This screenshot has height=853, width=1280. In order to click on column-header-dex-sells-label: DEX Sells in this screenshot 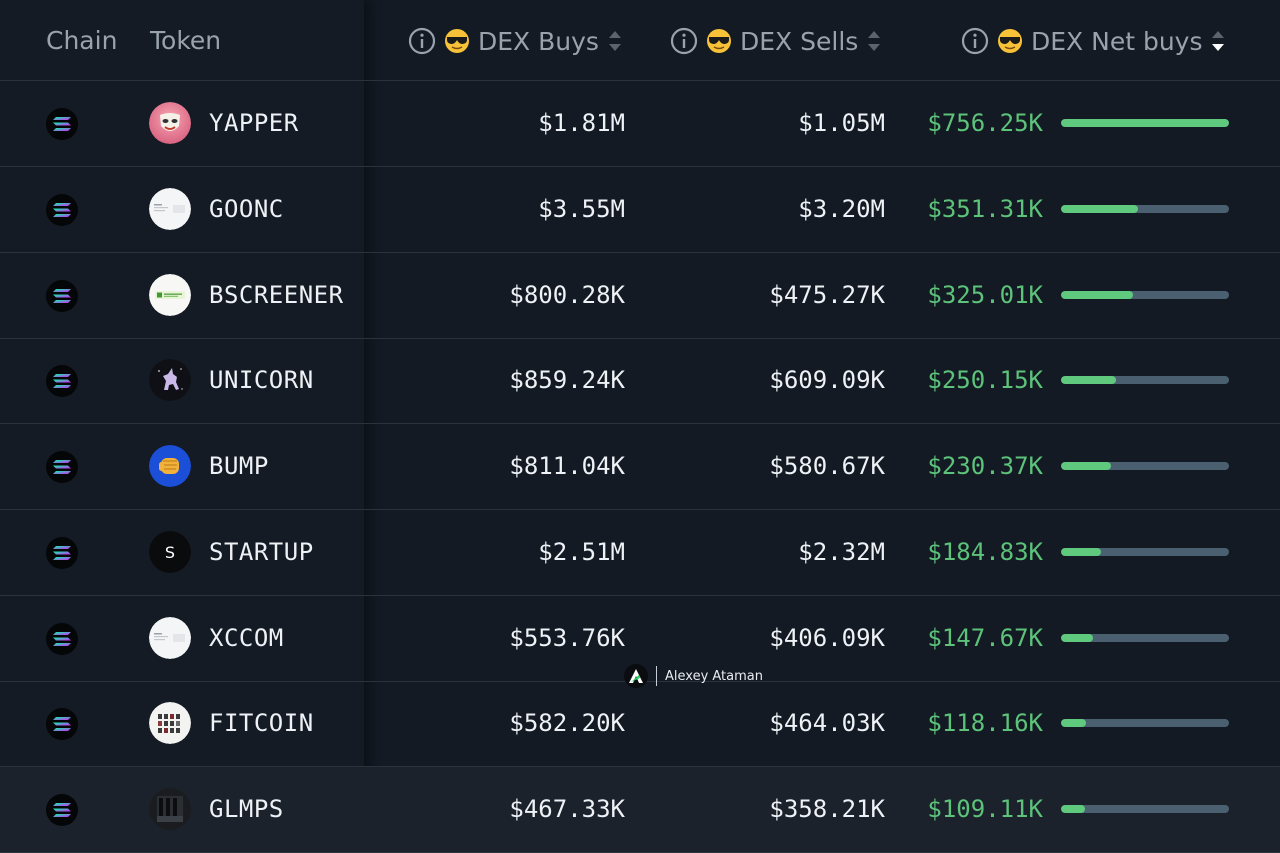, I will do `click(799, 41)`.